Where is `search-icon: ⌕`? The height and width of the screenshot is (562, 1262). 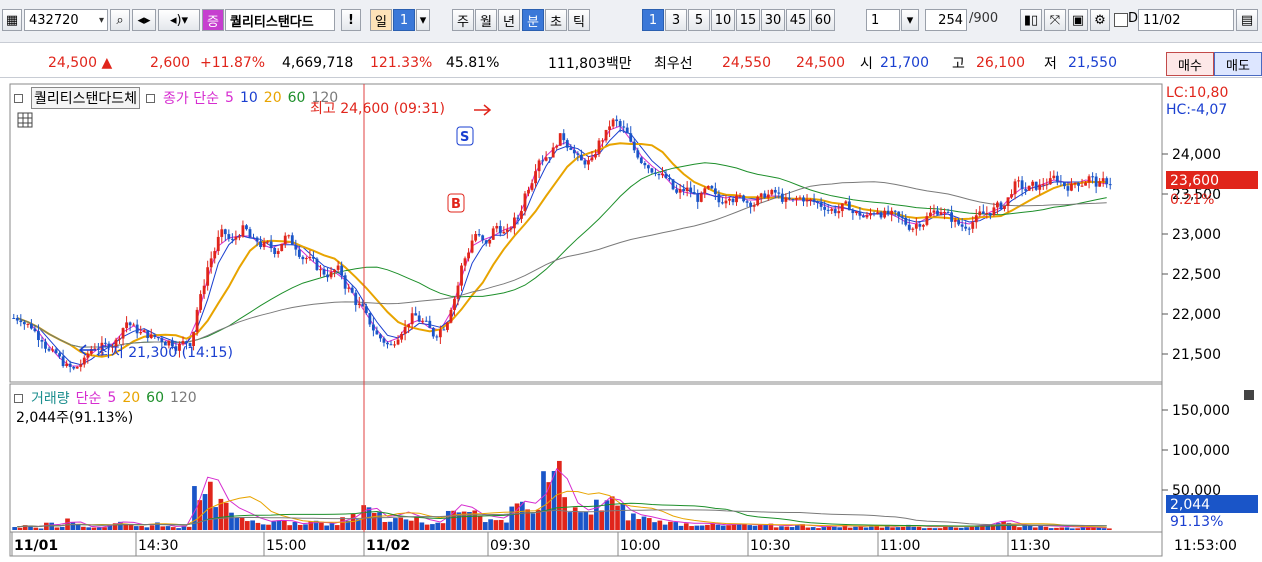 search-icon: ⌕ is located at coordinates (120, 20).